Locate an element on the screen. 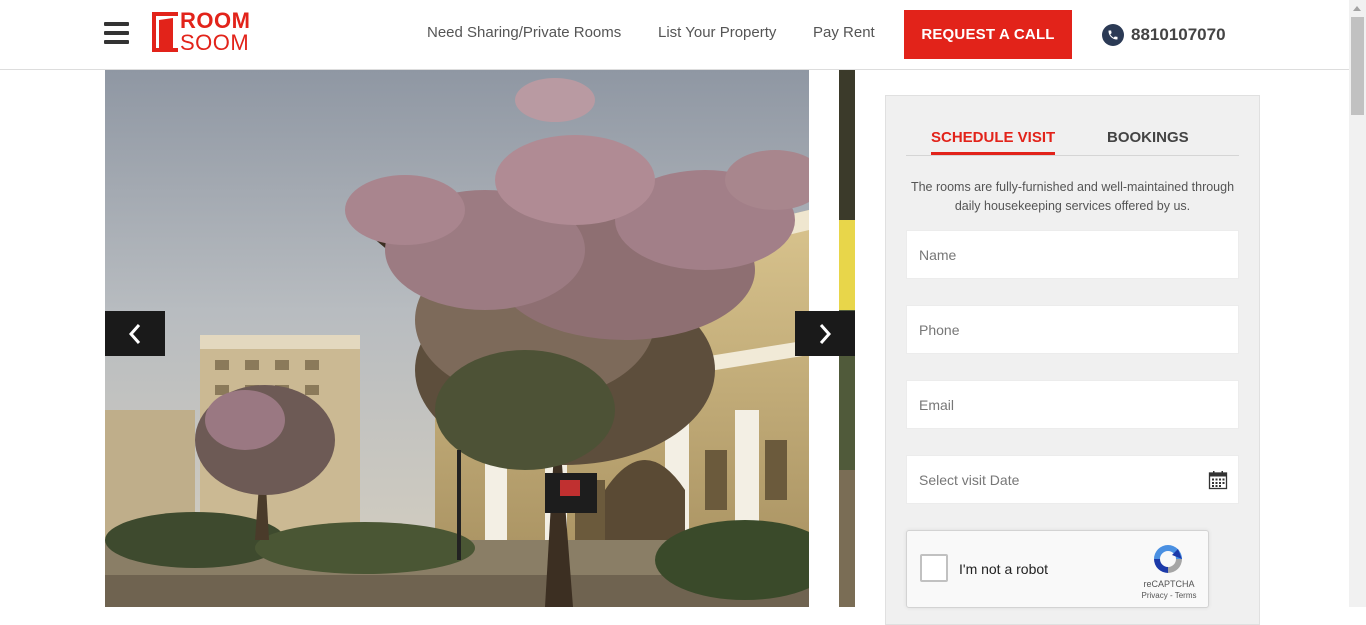  scroll-up-icon is located at coordinates (1357, 8).